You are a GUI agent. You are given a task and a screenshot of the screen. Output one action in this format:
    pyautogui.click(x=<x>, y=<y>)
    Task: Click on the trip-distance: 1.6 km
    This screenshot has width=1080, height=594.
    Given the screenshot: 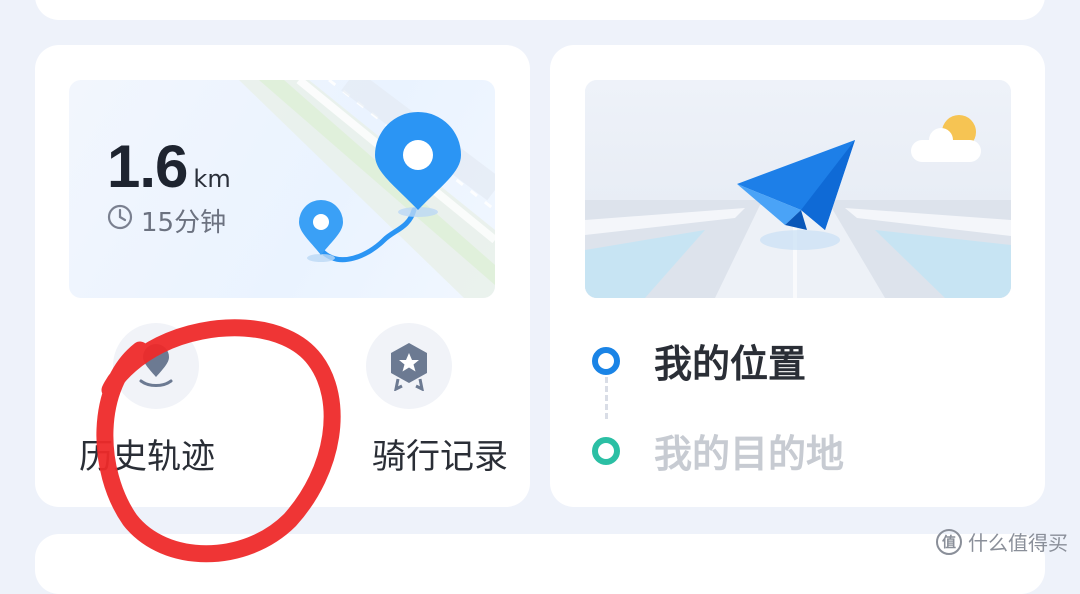 What is the action you would take?
    pyautogui.click(x=169, y=166)
    